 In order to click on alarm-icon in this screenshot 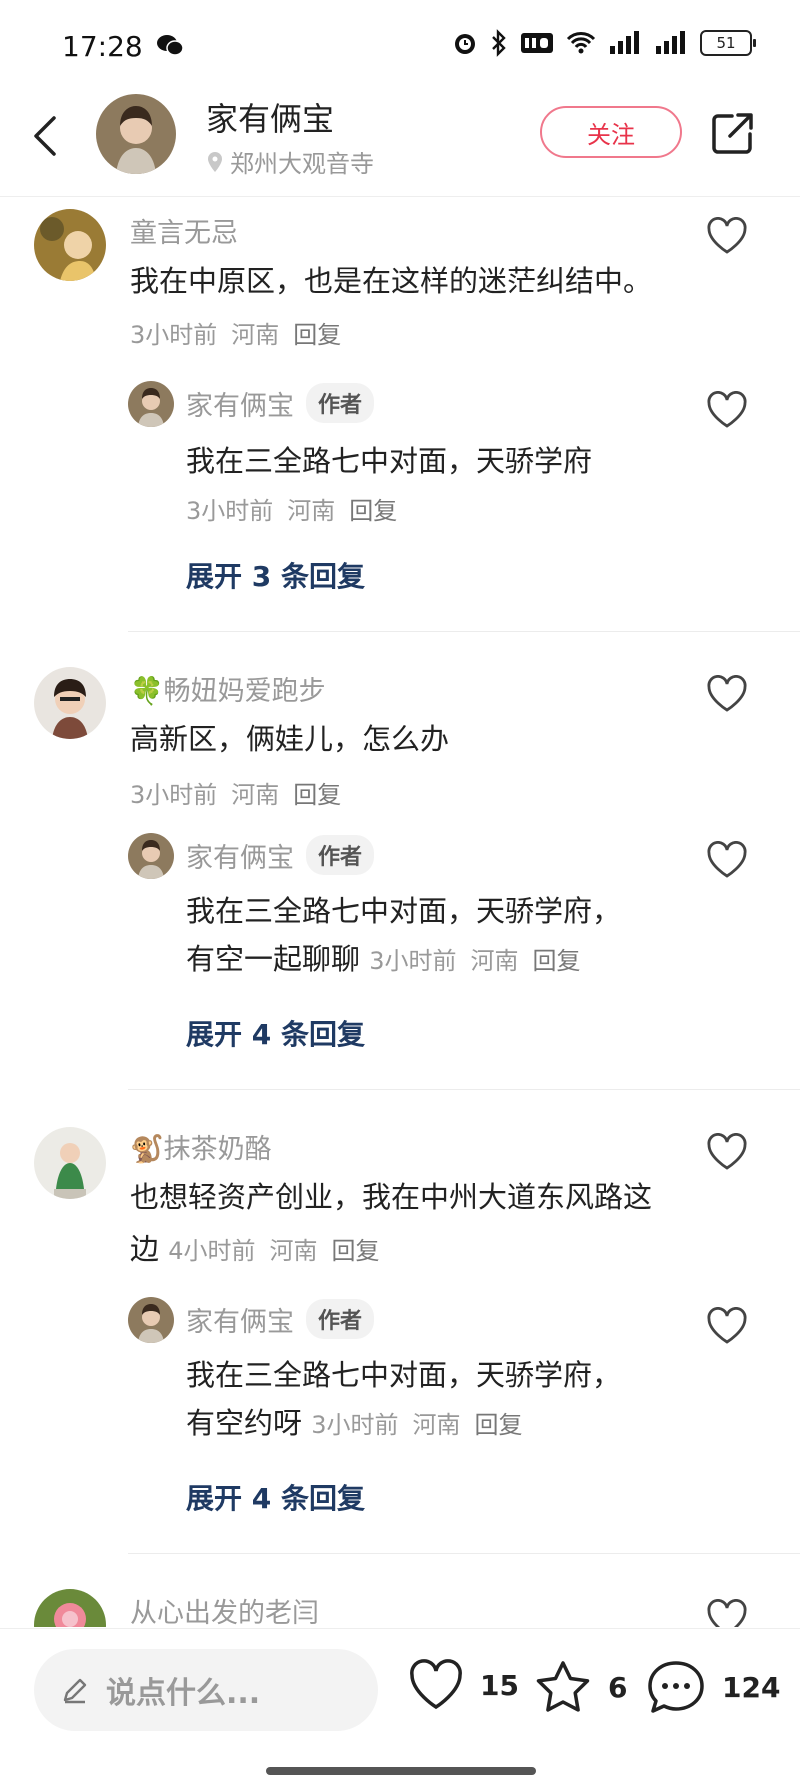, I will do `click(465, 44)`.